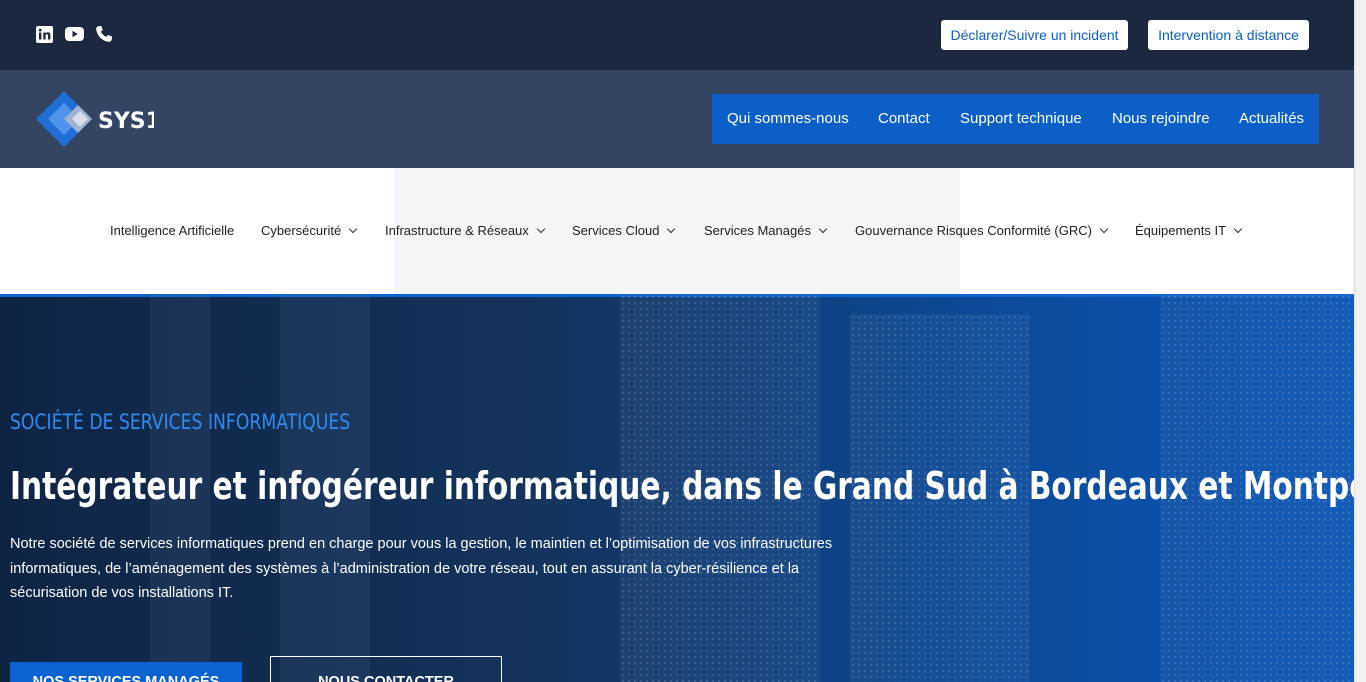  I want to click on logo-text: SYS1, so click(126, 121).